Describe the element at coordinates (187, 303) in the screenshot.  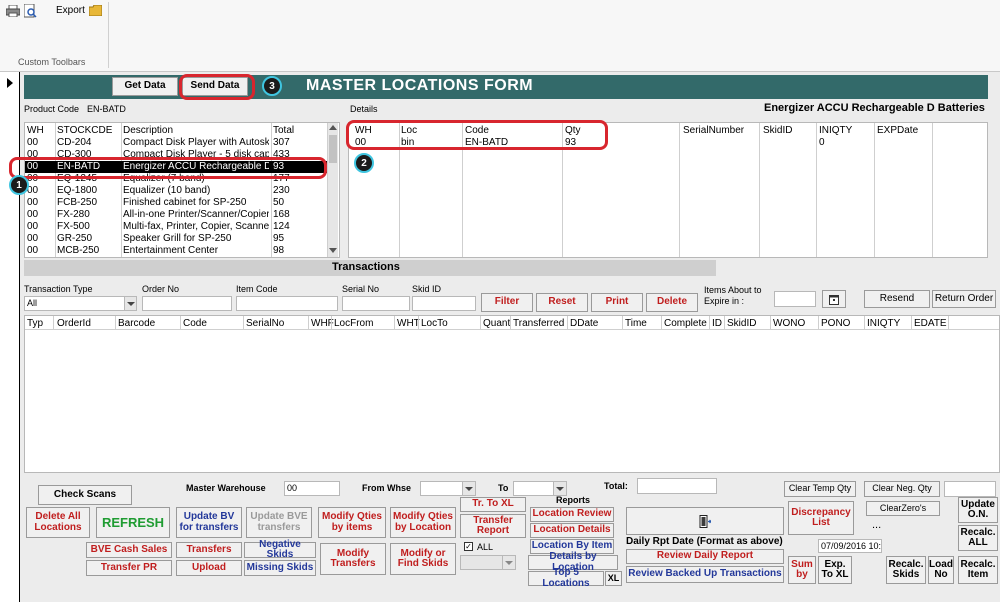
I see `order-no-input` at that location.